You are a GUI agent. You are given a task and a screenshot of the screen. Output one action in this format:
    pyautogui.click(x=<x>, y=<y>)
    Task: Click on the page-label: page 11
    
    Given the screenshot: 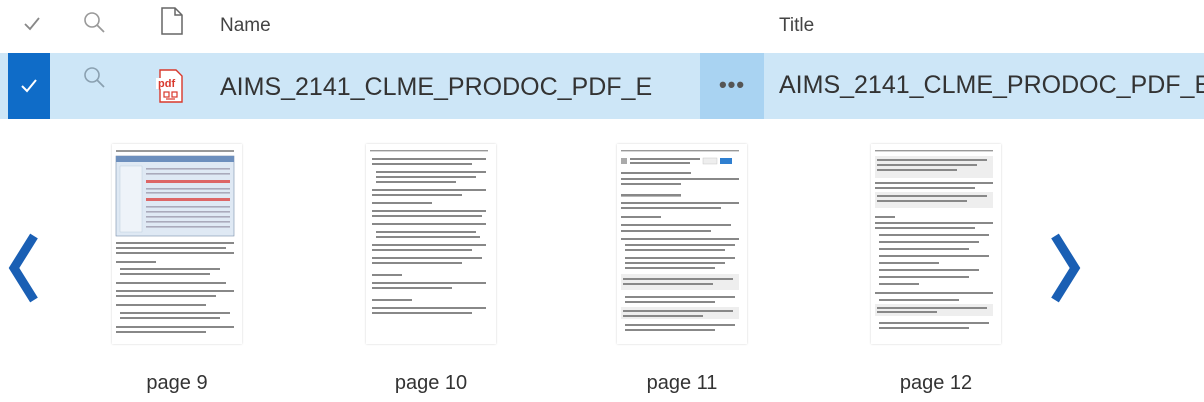 What is the action you would take?
    pyautogui.click(x=682, y=383)
    